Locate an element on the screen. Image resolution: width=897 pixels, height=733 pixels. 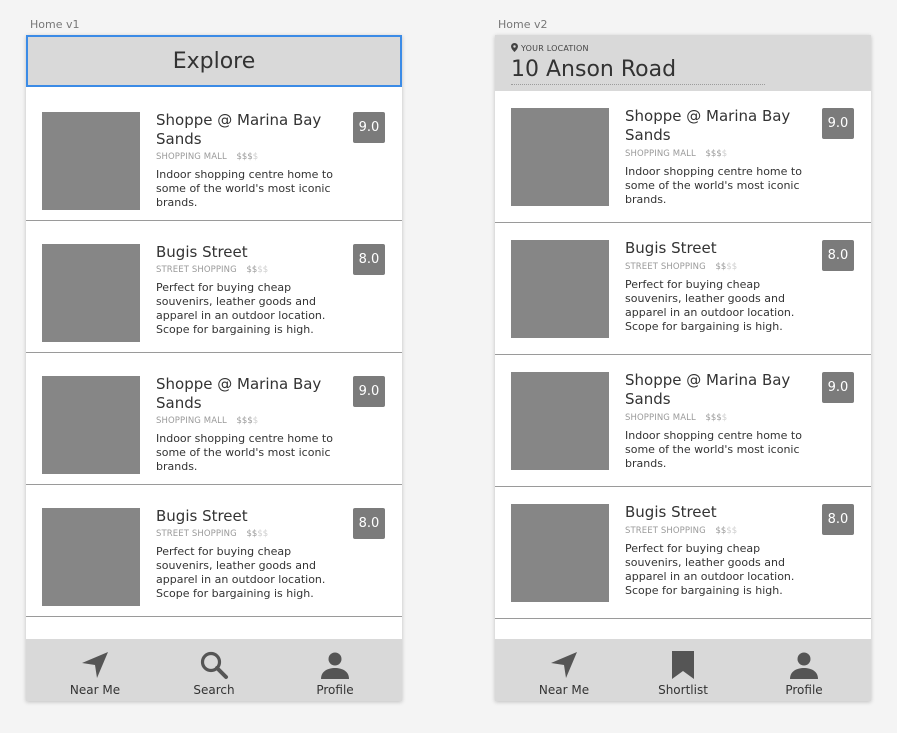
bookmark-icon is located at coordinates (683, 665).